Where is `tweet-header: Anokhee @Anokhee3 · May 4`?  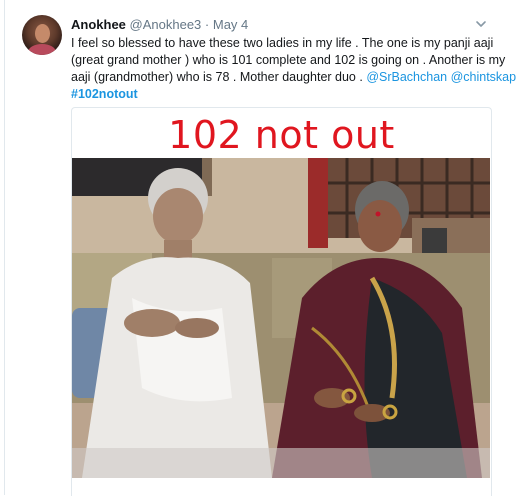
tweet-header: Anokhee @Anokhee3 · May 4 is located at coordinates (159, 25).